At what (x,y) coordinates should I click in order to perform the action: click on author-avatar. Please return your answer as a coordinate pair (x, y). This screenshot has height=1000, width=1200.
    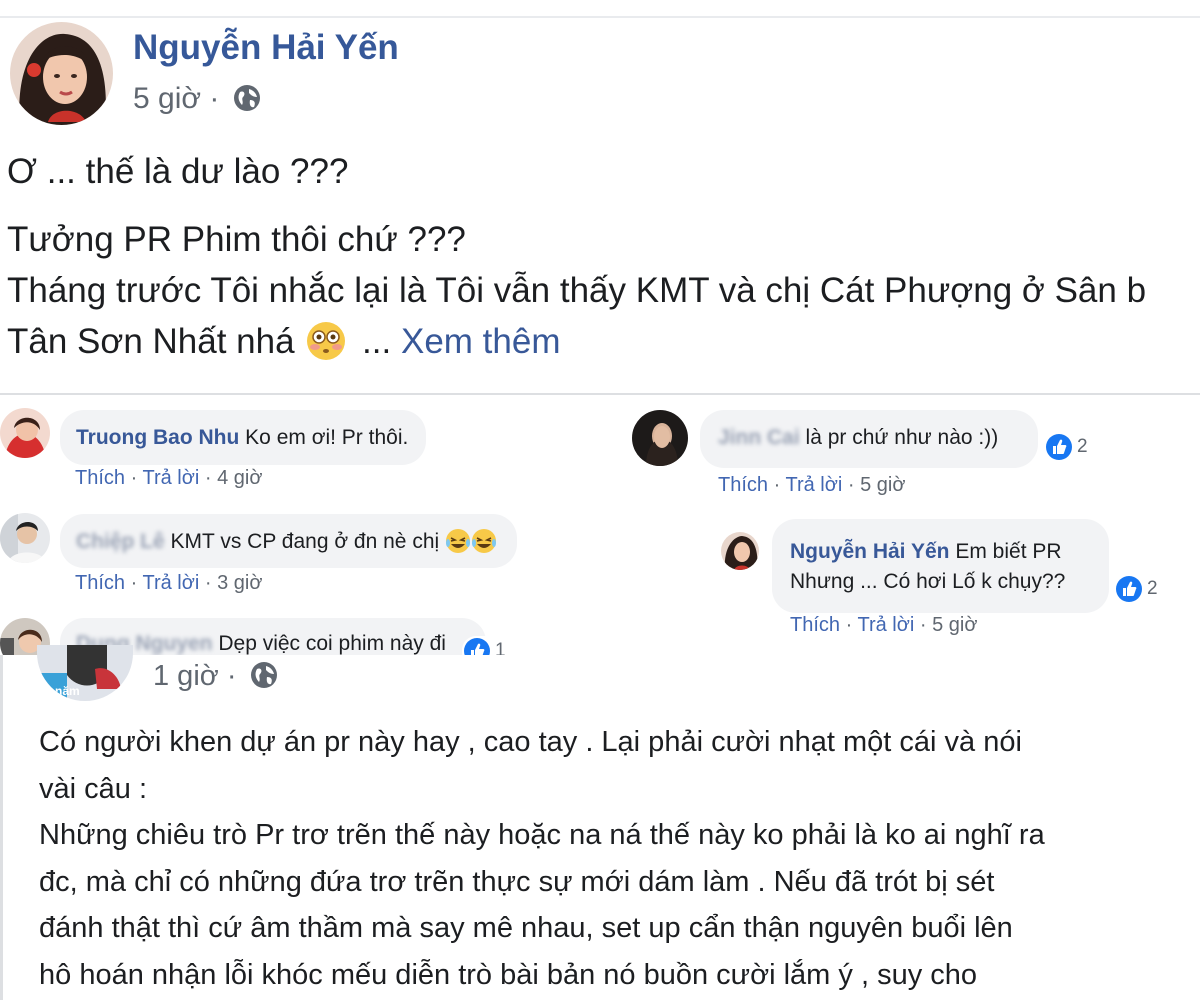
    Looking at the image, I should click on (61, 73).